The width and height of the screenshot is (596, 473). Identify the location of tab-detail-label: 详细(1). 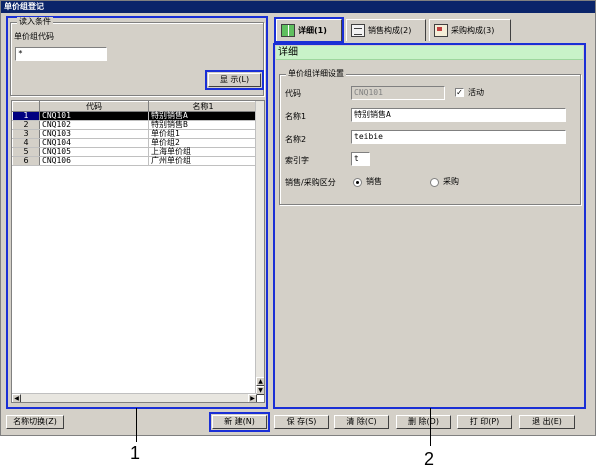
(312, 30).